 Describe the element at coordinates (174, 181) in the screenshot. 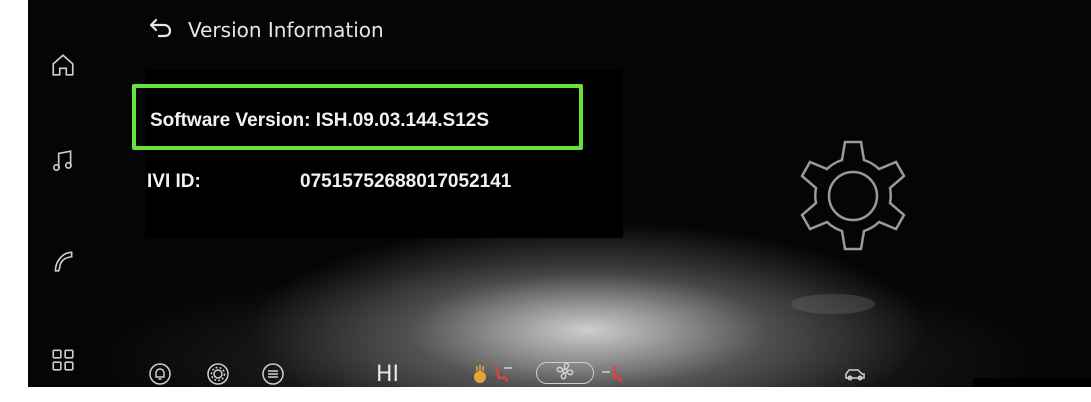

I see `ivi-id-label: IVI ID:` at that location.